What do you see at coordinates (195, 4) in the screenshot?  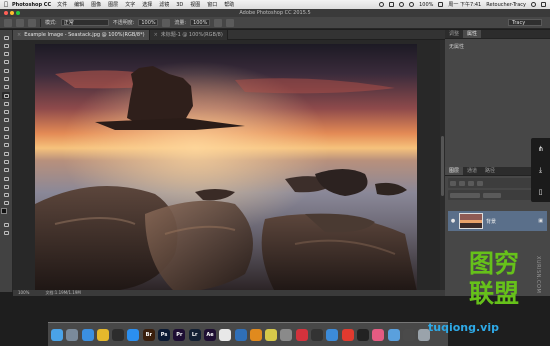 I see `menu-view: 视图` at bounding box center [195, 4].